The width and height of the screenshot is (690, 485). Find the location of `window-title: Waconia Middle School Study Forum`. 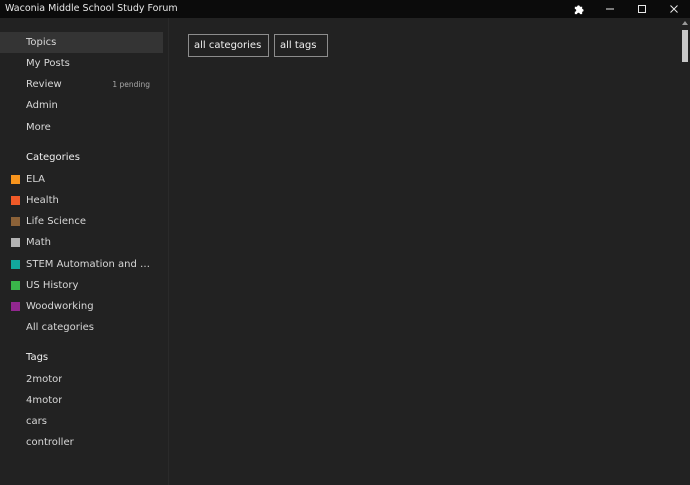

window-title: Waconia Middle School Study Forum is located at coordinates (91, 8).